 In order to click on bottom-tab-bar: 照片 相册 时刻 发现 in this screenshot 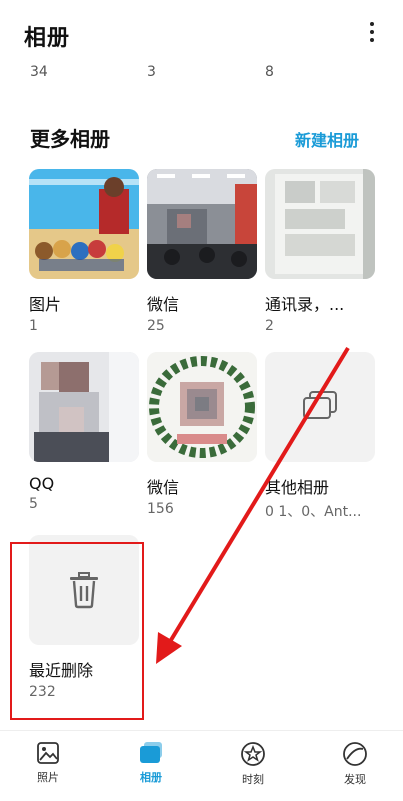, I will do `click(201, 765)`.